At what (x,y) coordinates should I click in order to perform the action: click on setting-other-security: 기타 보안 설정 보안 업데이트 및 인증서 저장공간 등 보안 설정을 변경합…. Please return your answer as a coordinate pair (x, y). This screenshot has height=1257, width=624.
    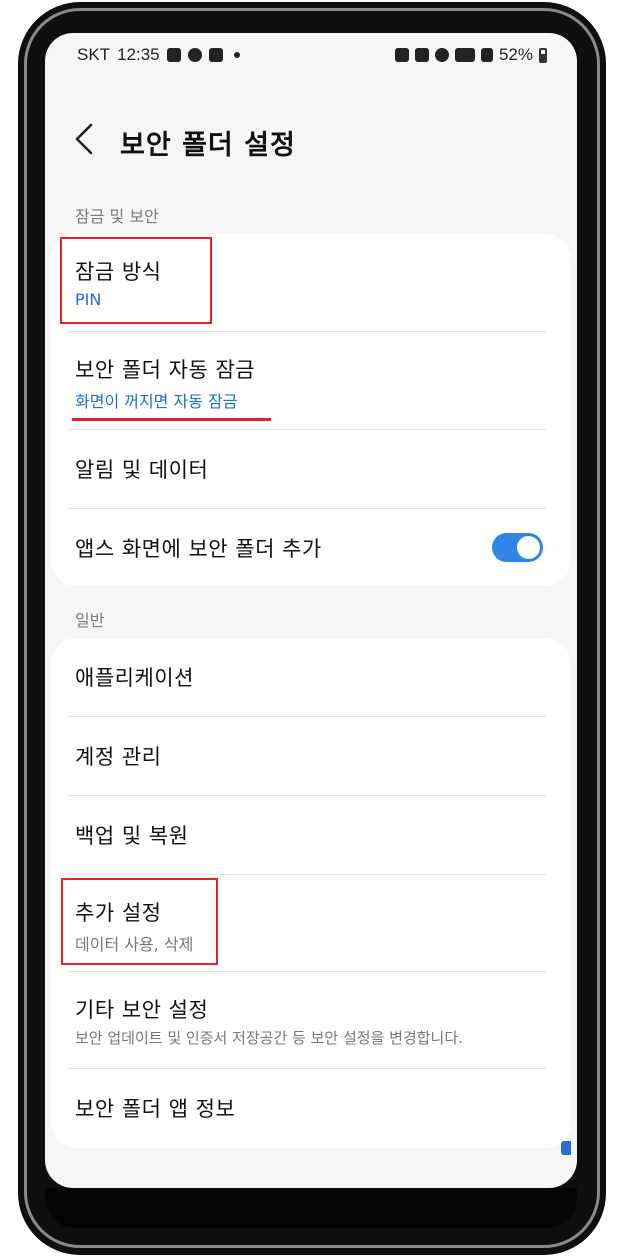
    Looking at the image, I should click on (311, 1020).